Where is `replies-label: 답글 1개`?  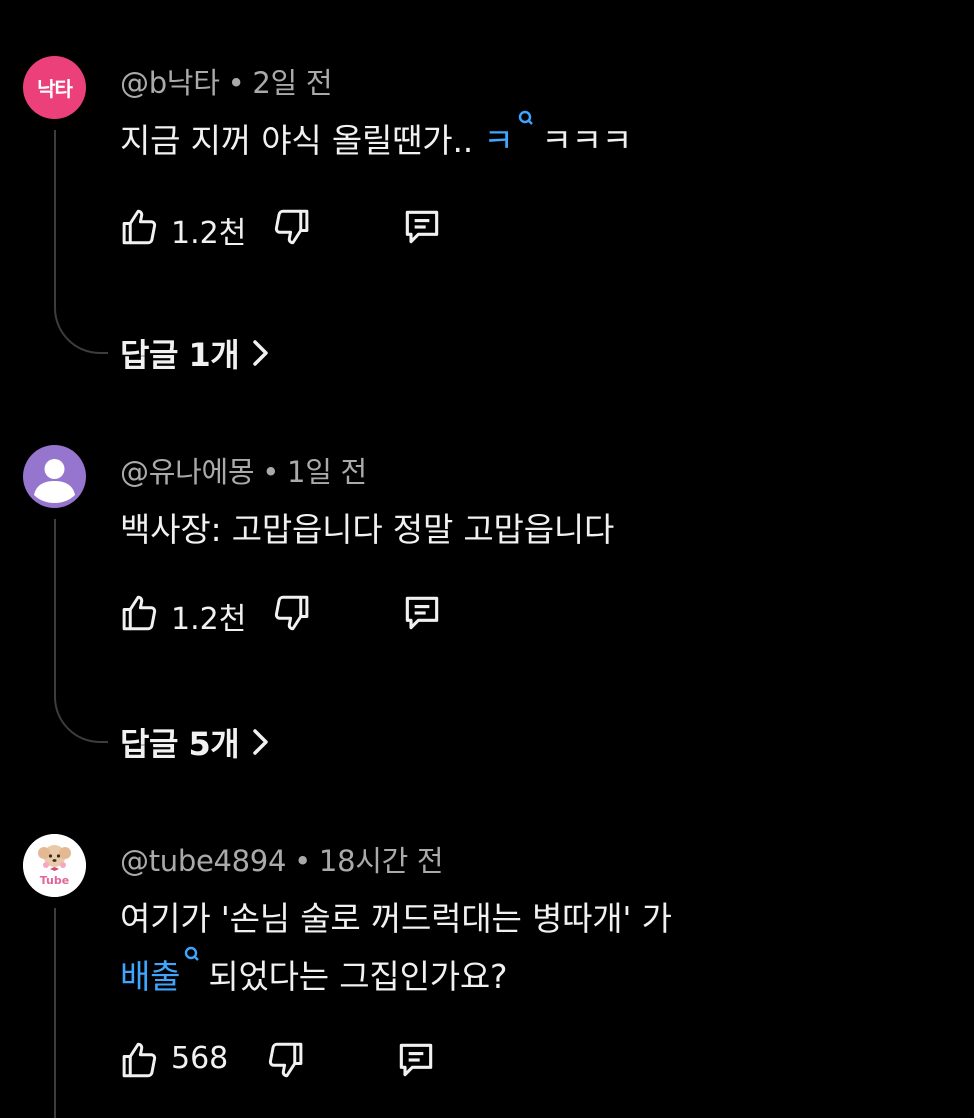 replies-label: 답글 1개 is located at coordinates (180, 355).